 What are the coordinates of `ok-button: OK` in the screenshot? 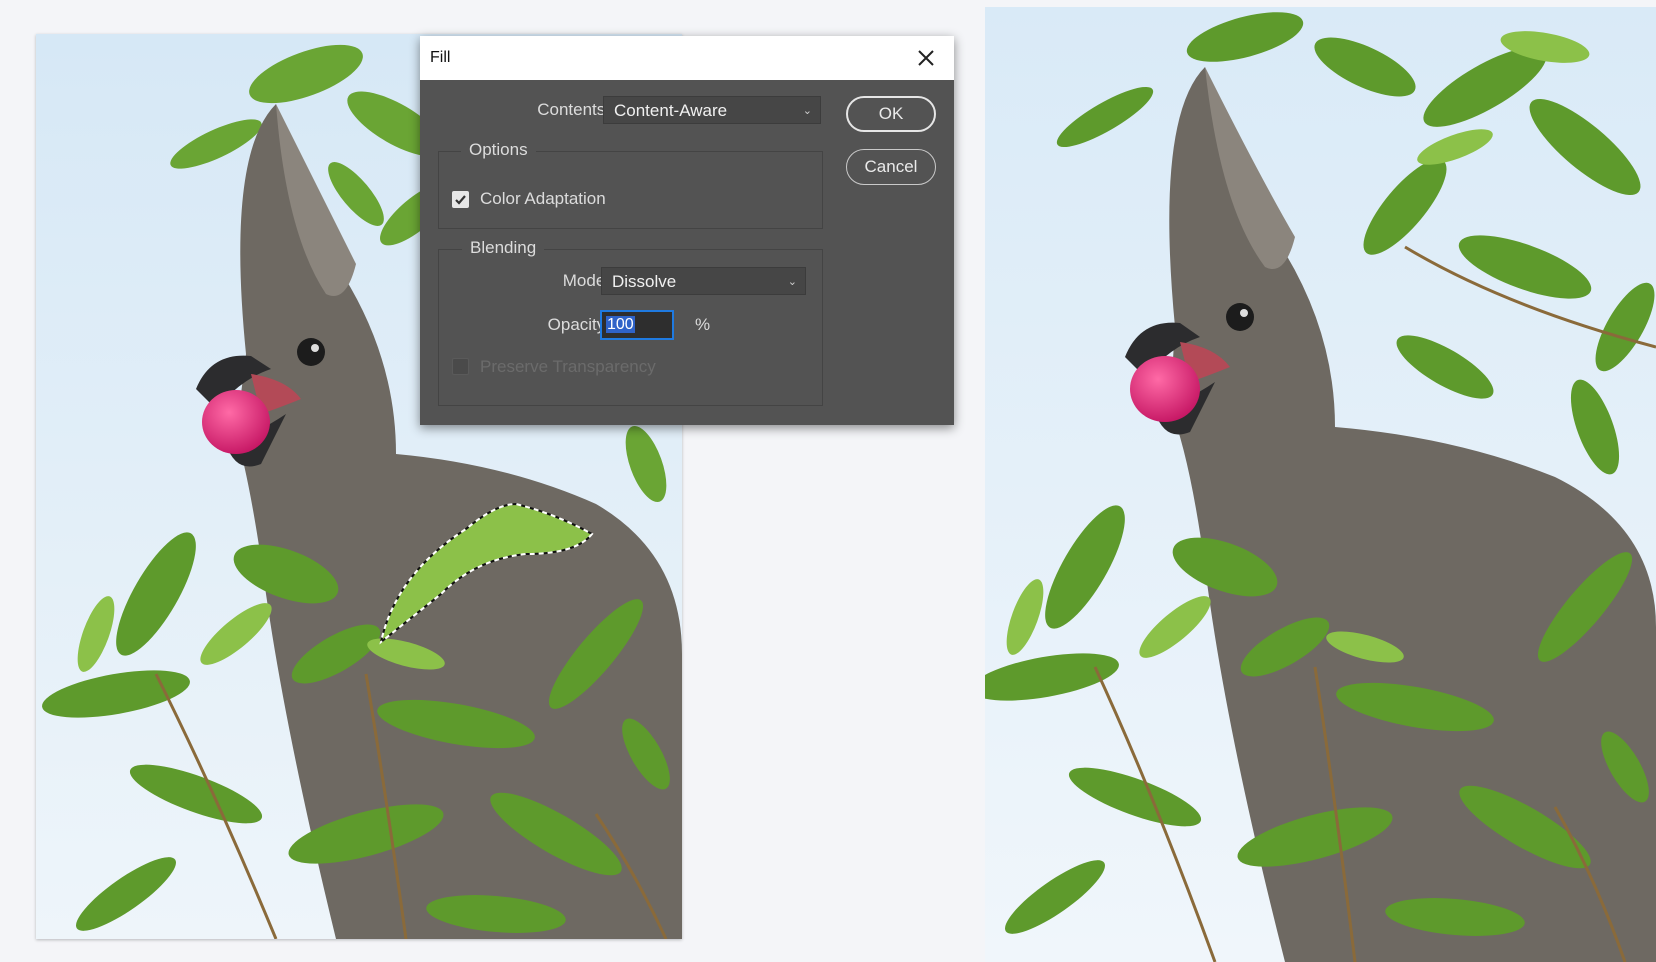 It's located at (891, 114).